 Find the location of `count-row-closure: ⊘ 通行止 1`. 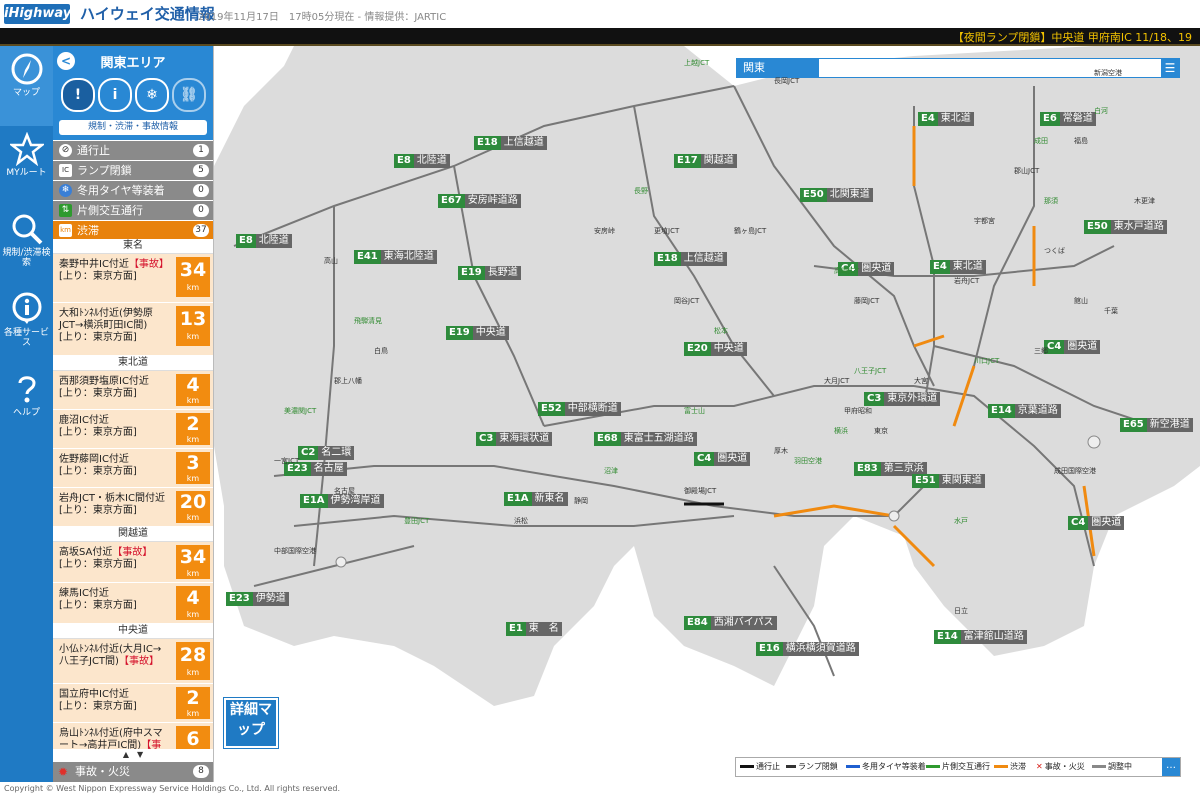

count-row-closure: ⊘ 通行止 1 is located at coordinates (133, 150).